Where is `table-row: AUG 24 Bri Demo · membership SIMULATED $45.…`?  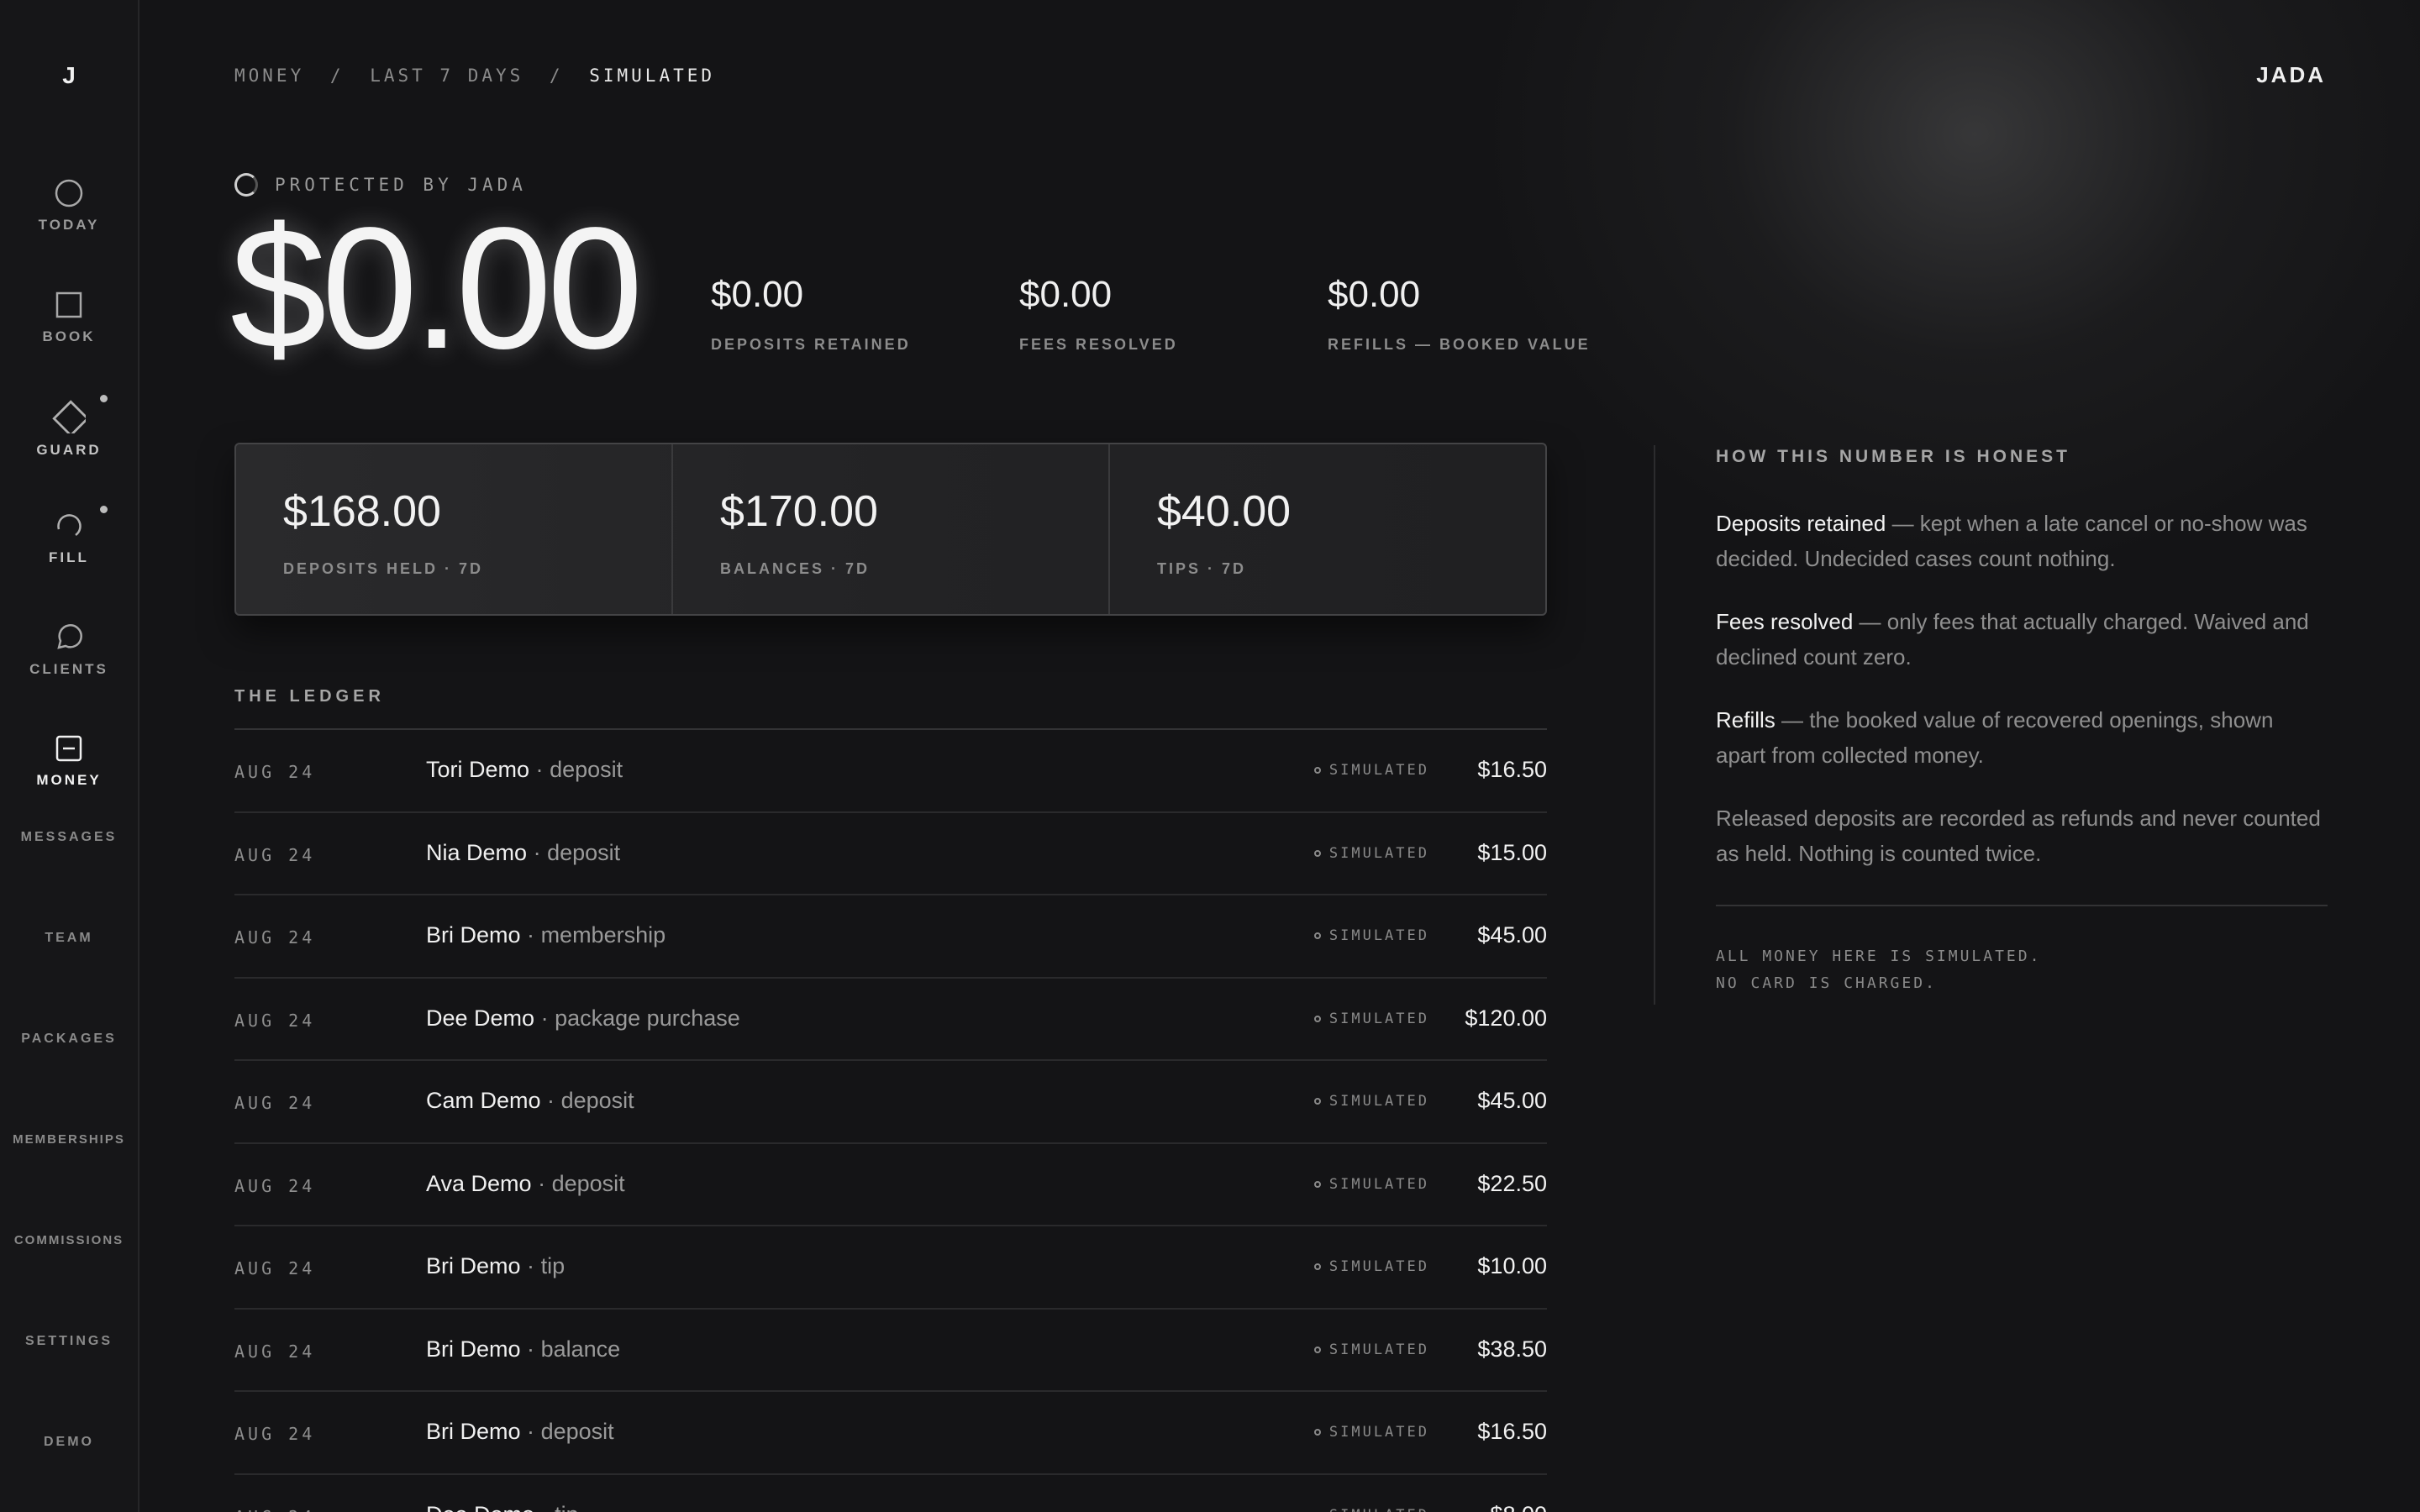 table-row: AUG 24 Bri Demo · membership SIMULATED $45.… is located at coordinates (891, 937).